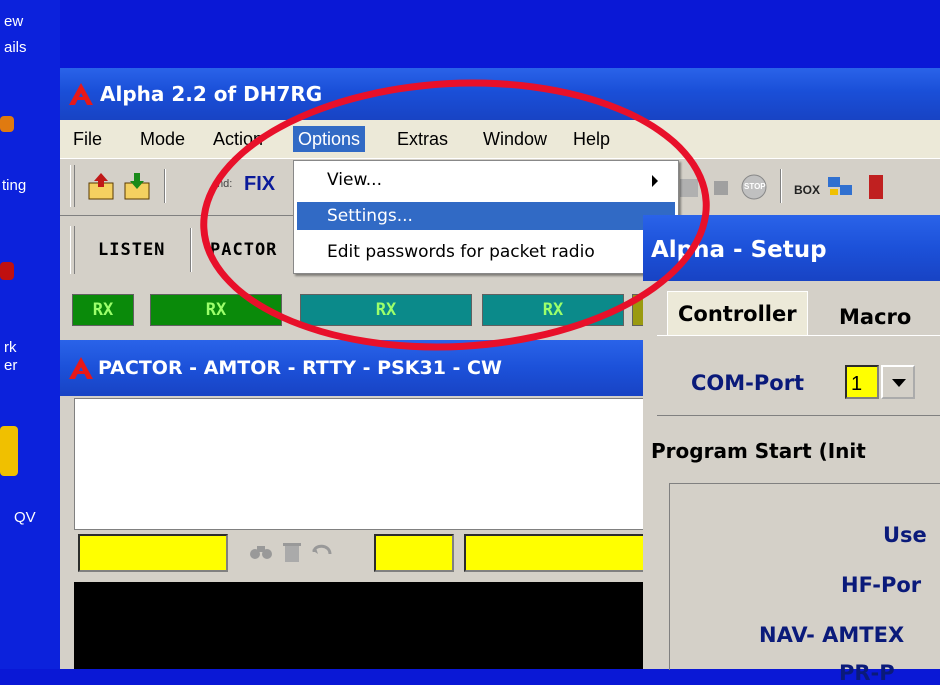  I want to click on pactor-window-title: PACTOR - AMTOR - RTTY - PSK31 - CW, so click(300, 368).